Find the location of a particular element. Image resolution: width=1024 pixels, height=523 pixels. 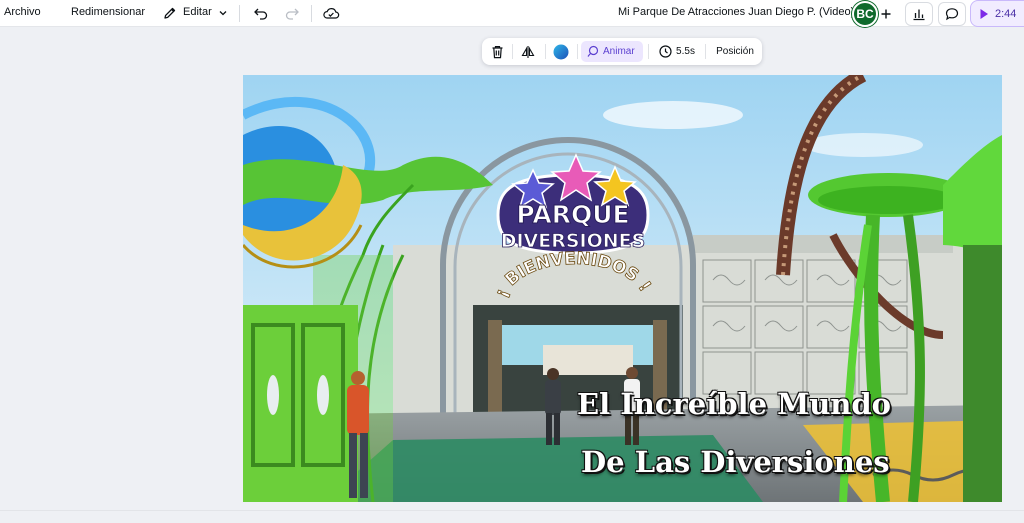

position-button: Posición is located at coordinates (735, 51).